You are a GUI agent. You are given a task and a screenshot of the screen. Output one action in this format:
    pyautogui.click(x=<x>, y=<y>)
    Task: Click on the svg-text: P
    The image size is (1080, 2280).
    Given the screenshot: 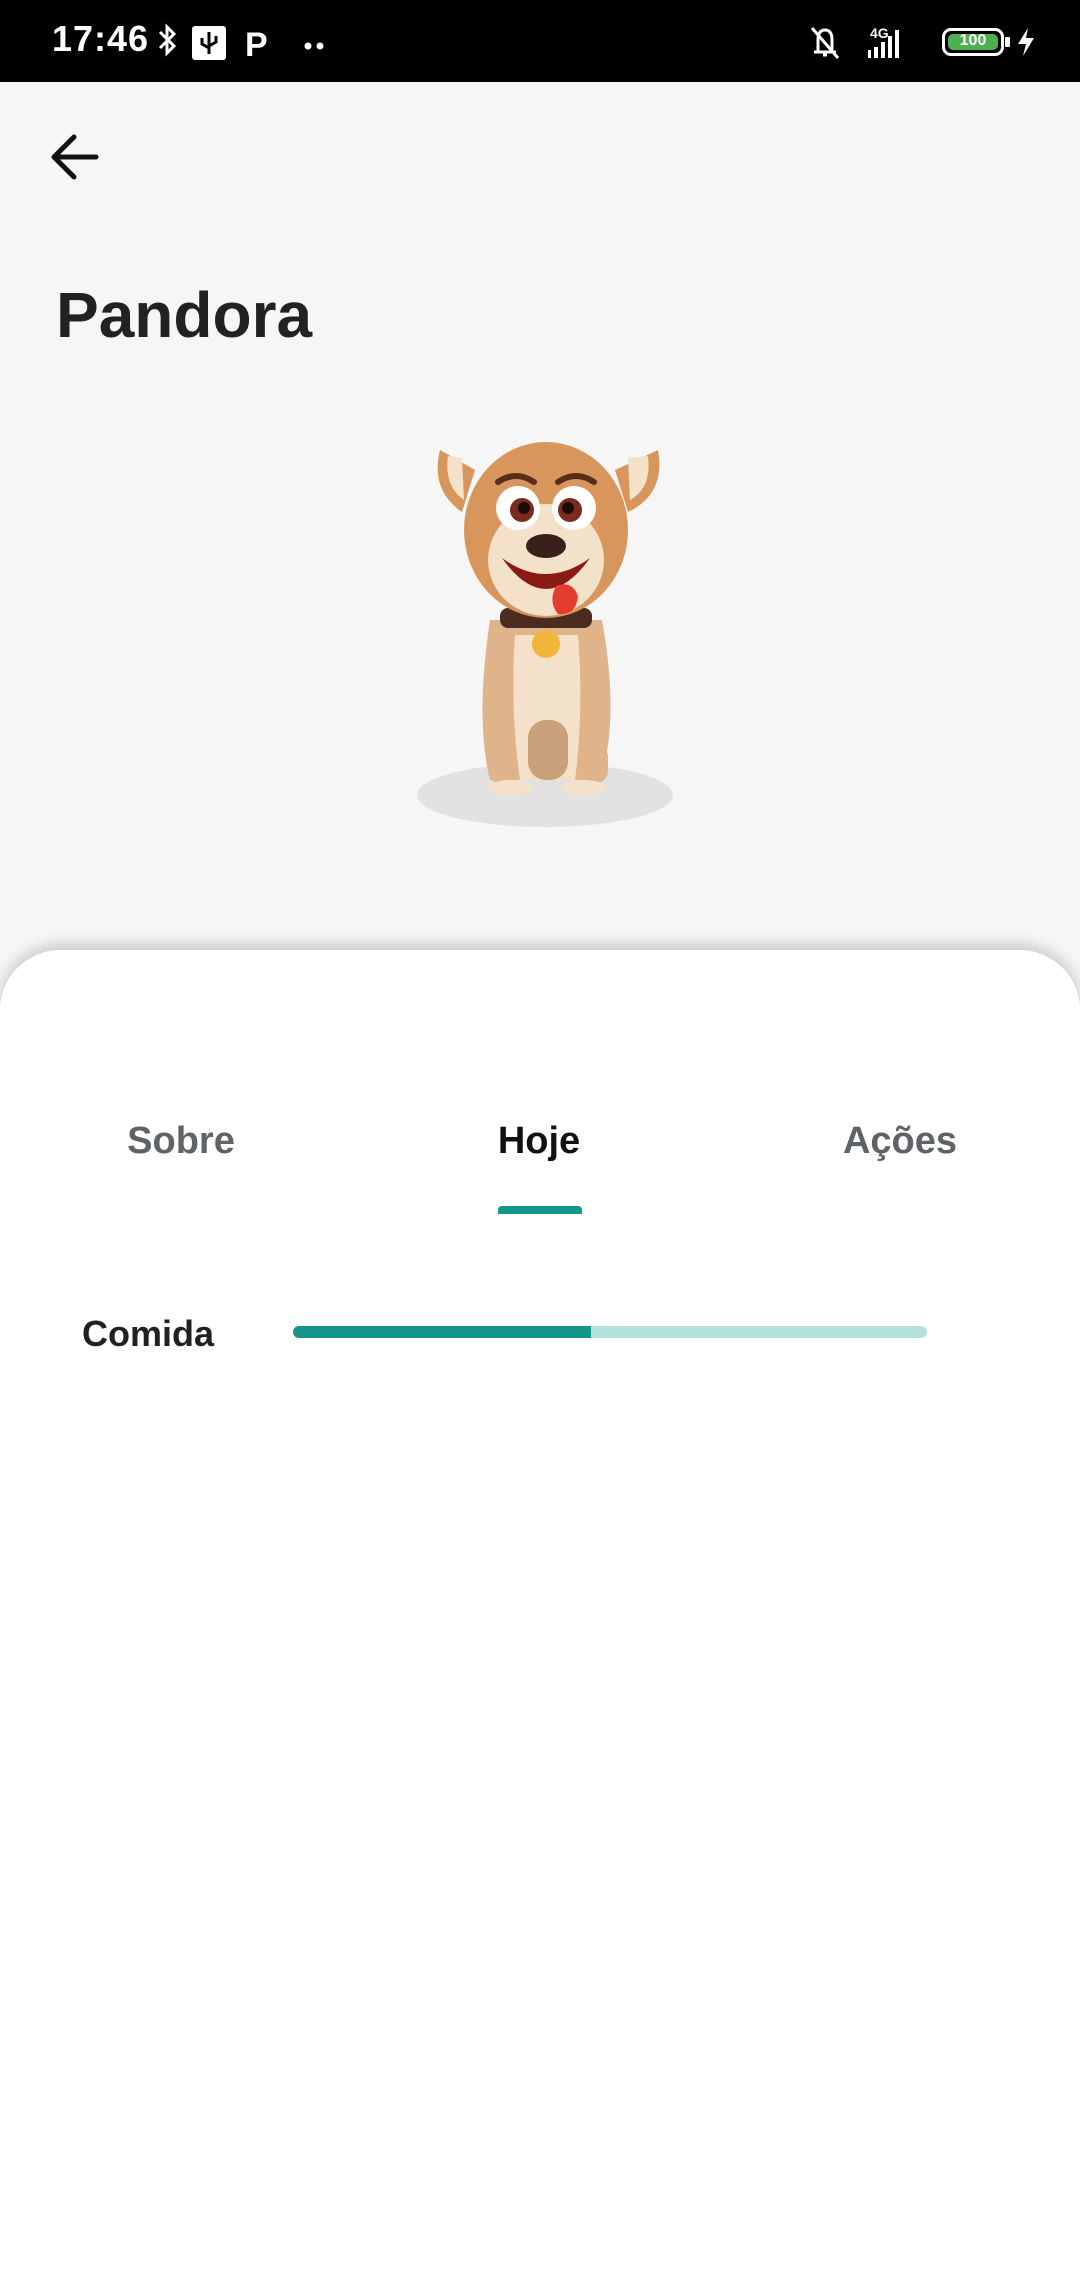 What is the action you would take?
    pyautogui.click(x=256, y=44)
    